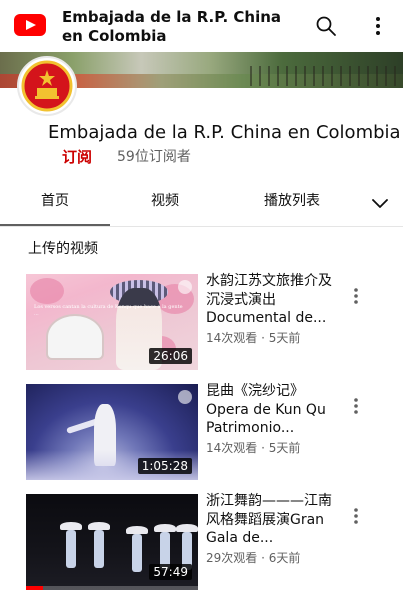  What do you see at coordinates (232, 558) in the screenshot?
I see `view-count: 29次观看` at bounding box center [232, 558].